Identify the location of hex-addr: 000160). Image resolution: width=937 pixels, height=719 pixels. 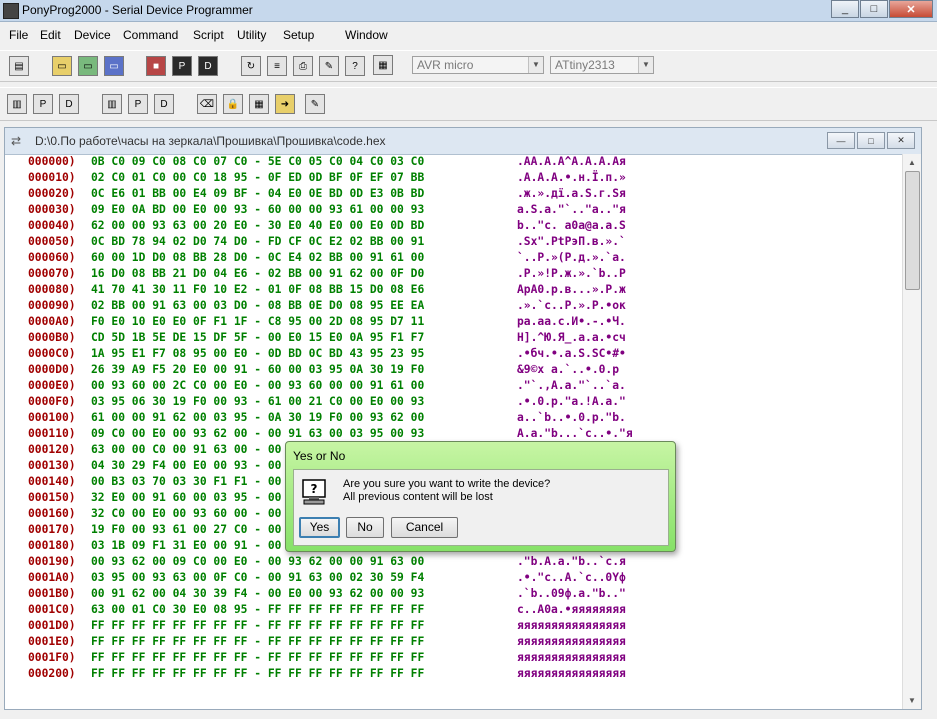
(52, 513).